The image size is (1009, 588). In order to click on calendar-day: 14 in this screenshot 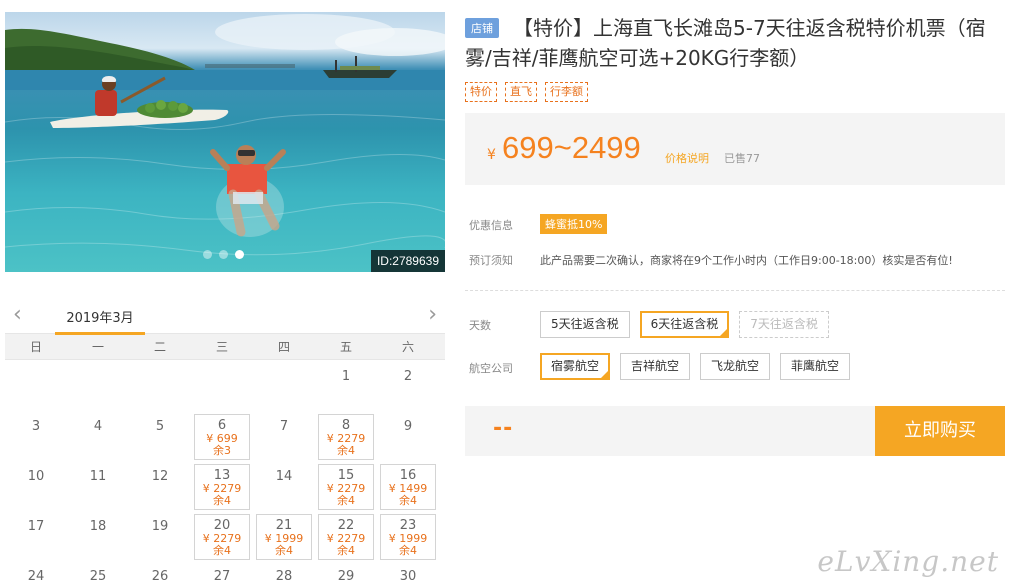, I will do `click(284, 487)`.